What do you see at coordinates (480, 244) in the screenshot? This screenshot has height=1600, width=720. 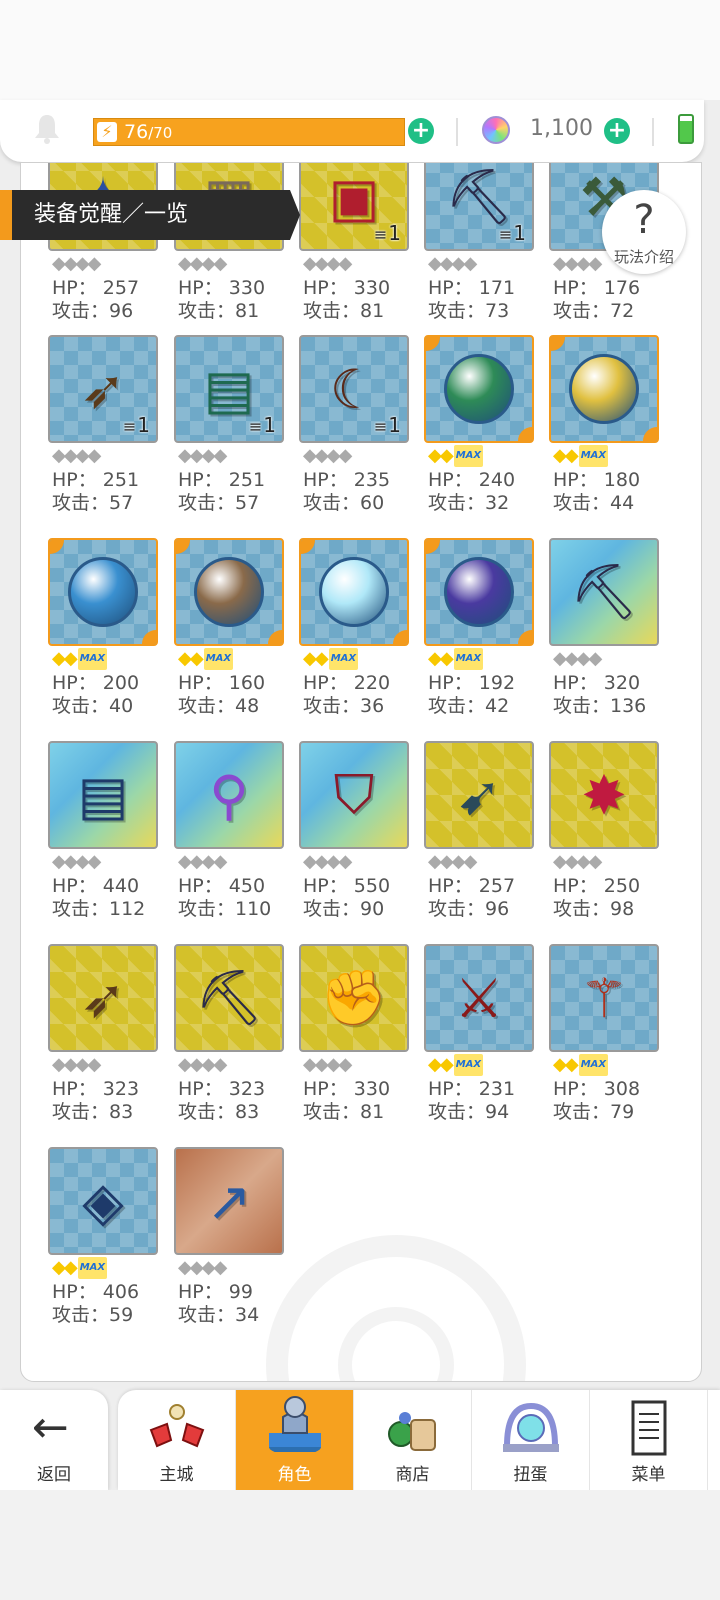 I see `equipment-item: ⛏1◆◆◆◆HP： 171攻击：73` at bounding box center [480, 244].